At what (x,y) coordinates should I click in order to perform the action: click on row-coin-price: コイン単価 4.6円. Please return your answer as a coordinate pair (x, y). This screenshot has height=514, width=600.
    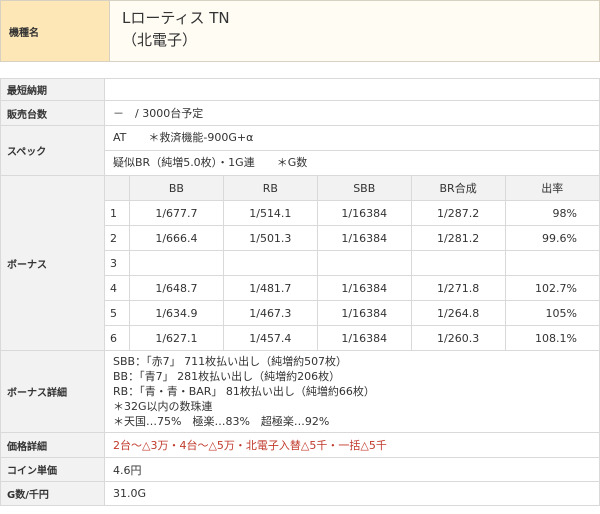
    Looking at the image, I should click on (300, 469).